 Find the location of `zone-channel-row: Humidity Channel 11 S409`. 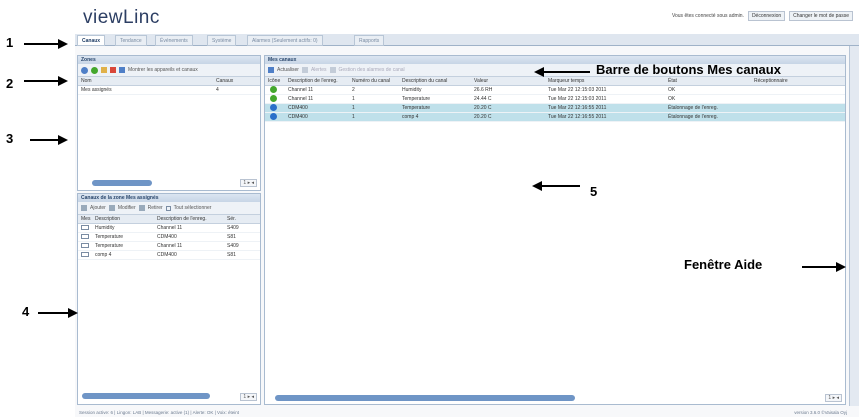

zone-channel-row: Humidity Channel 11 S409 is located at coordinates (169, 228).